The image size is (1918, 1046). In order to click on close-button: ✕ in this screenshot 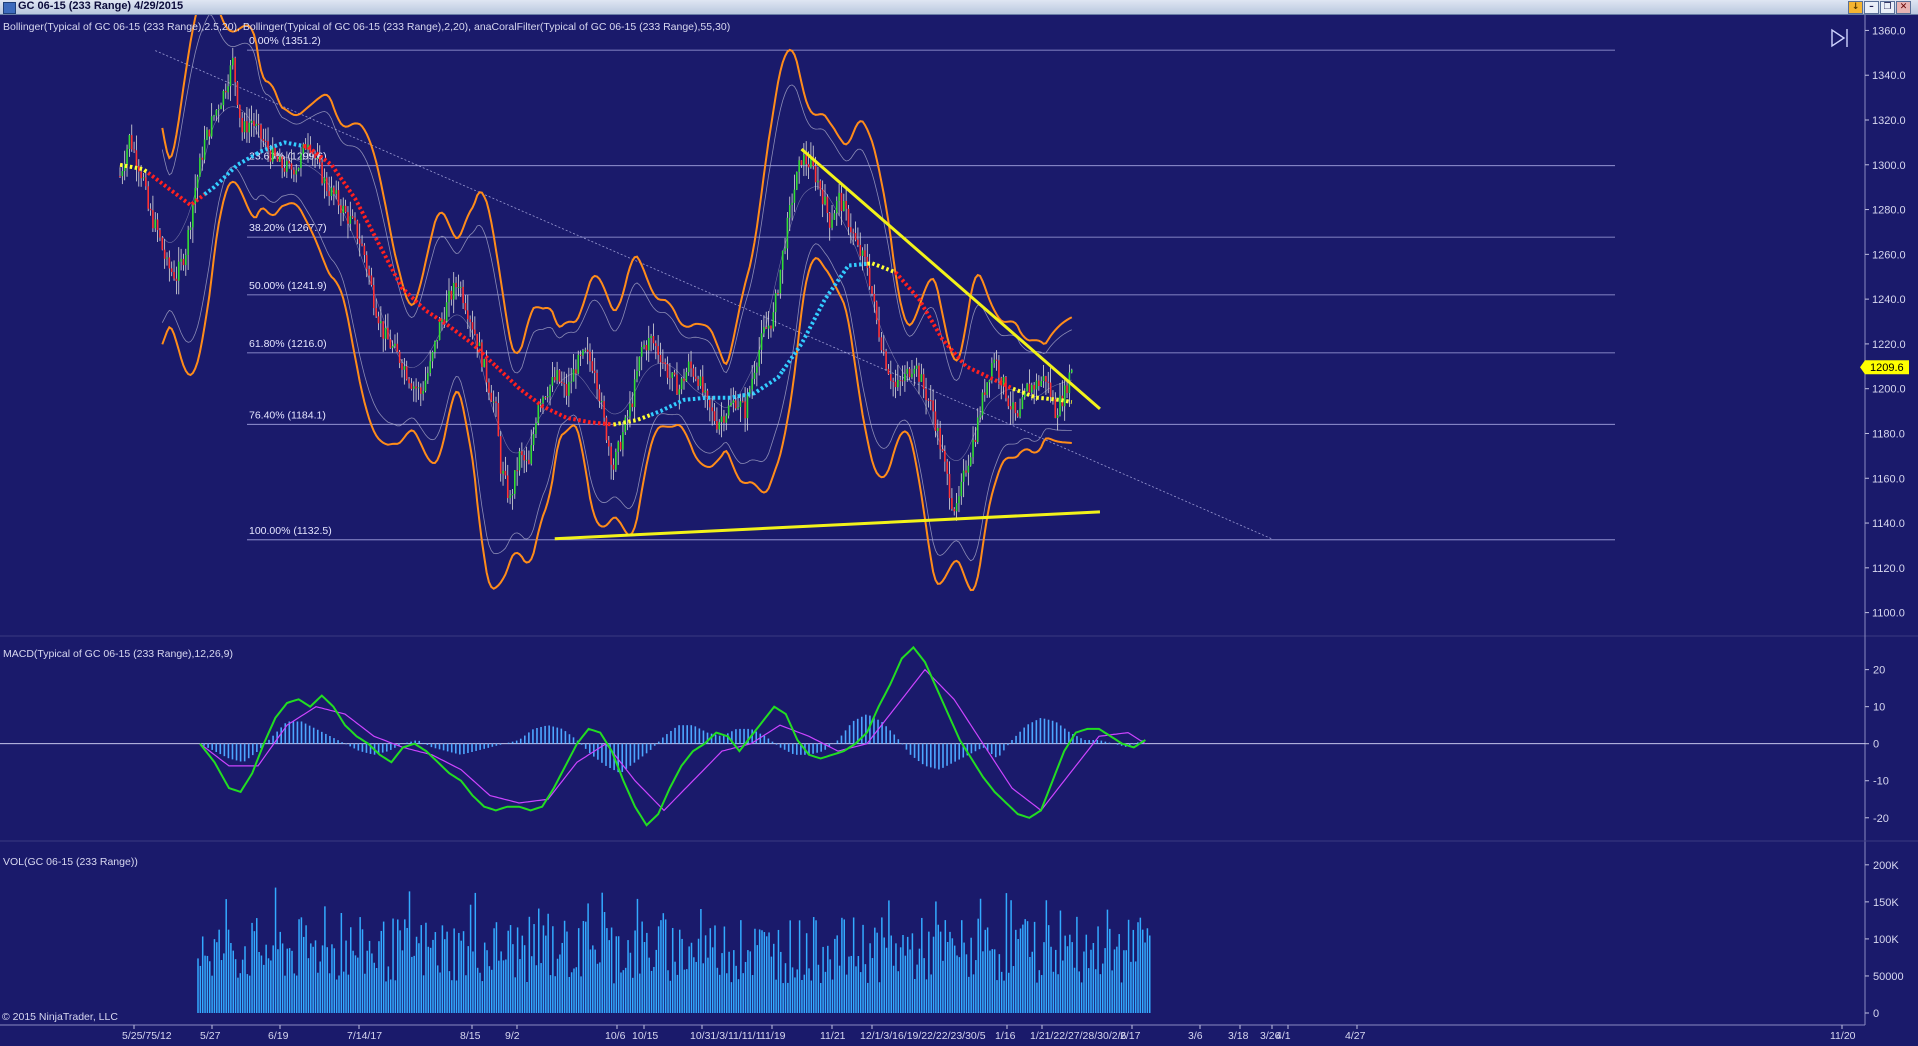, I will do `click(1903, 7)`.